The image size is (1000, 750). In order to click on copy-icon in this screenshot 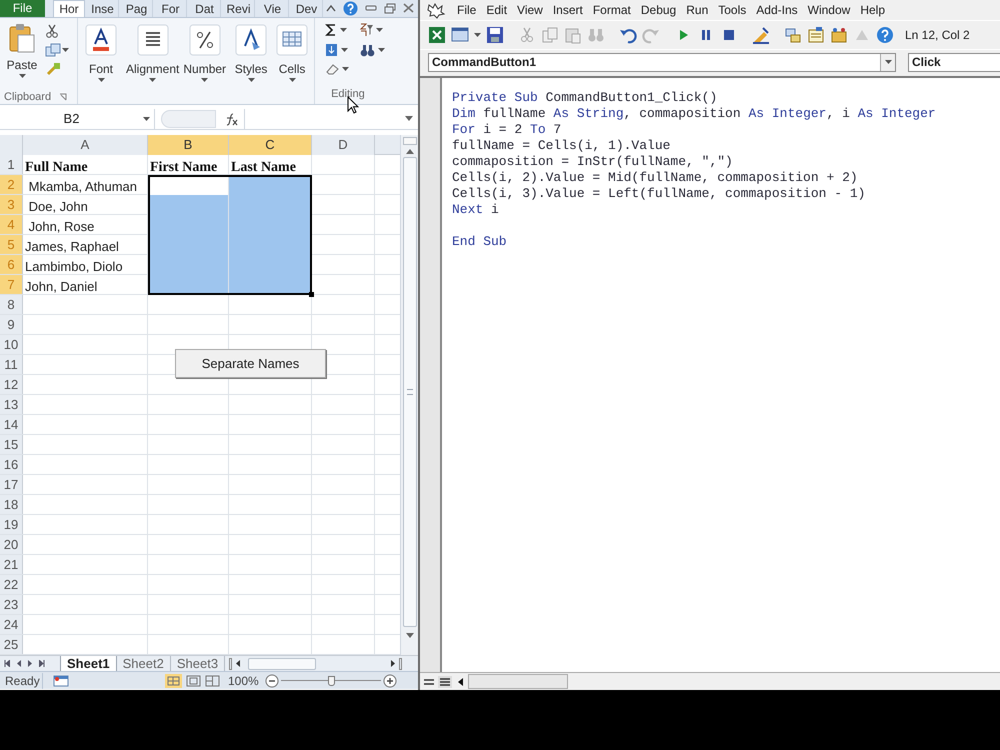, I will do `click(53, 50)`.